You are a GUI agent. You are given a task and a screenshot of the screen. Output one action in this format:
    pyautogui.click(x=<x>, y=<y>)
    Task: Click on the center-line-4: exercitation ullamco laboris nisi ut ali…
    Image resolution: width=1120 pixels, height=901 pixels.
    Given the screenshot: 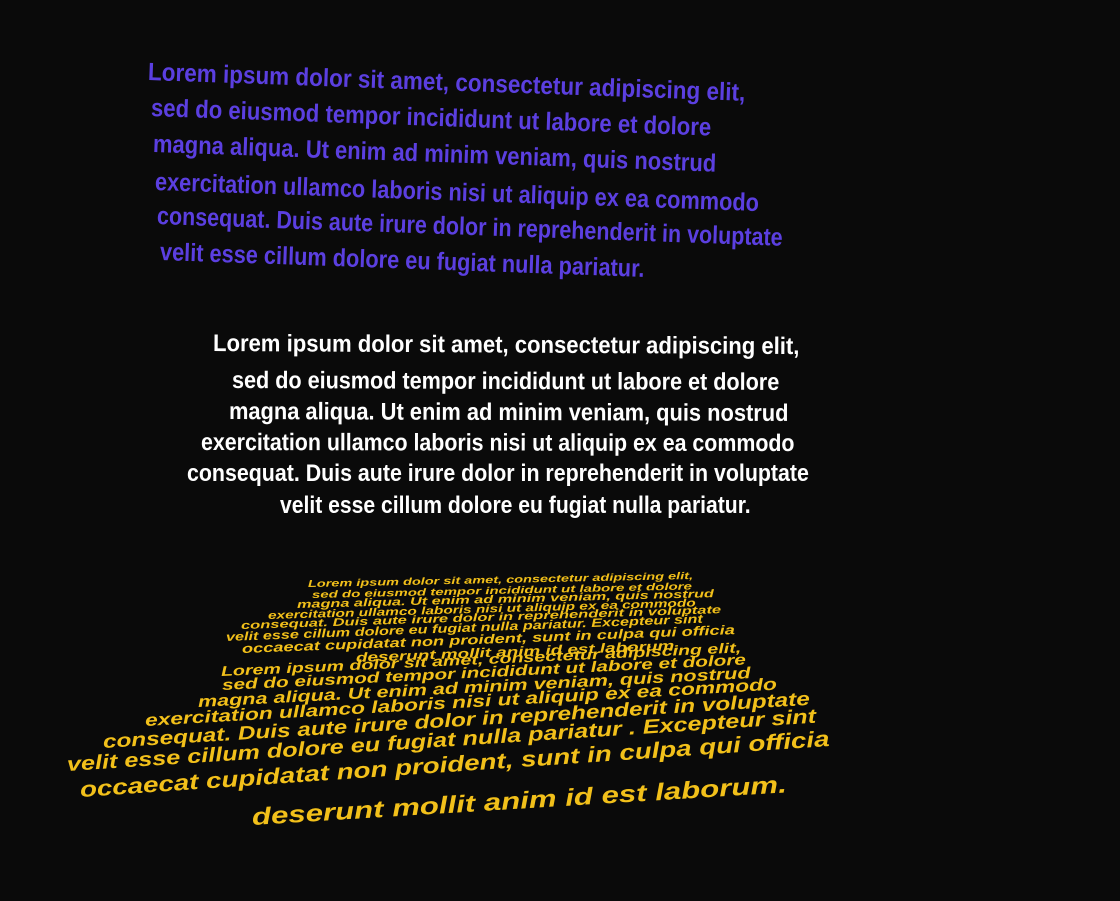 What is the action you would take?
    pyautogui.click(x=497, y=443)
    